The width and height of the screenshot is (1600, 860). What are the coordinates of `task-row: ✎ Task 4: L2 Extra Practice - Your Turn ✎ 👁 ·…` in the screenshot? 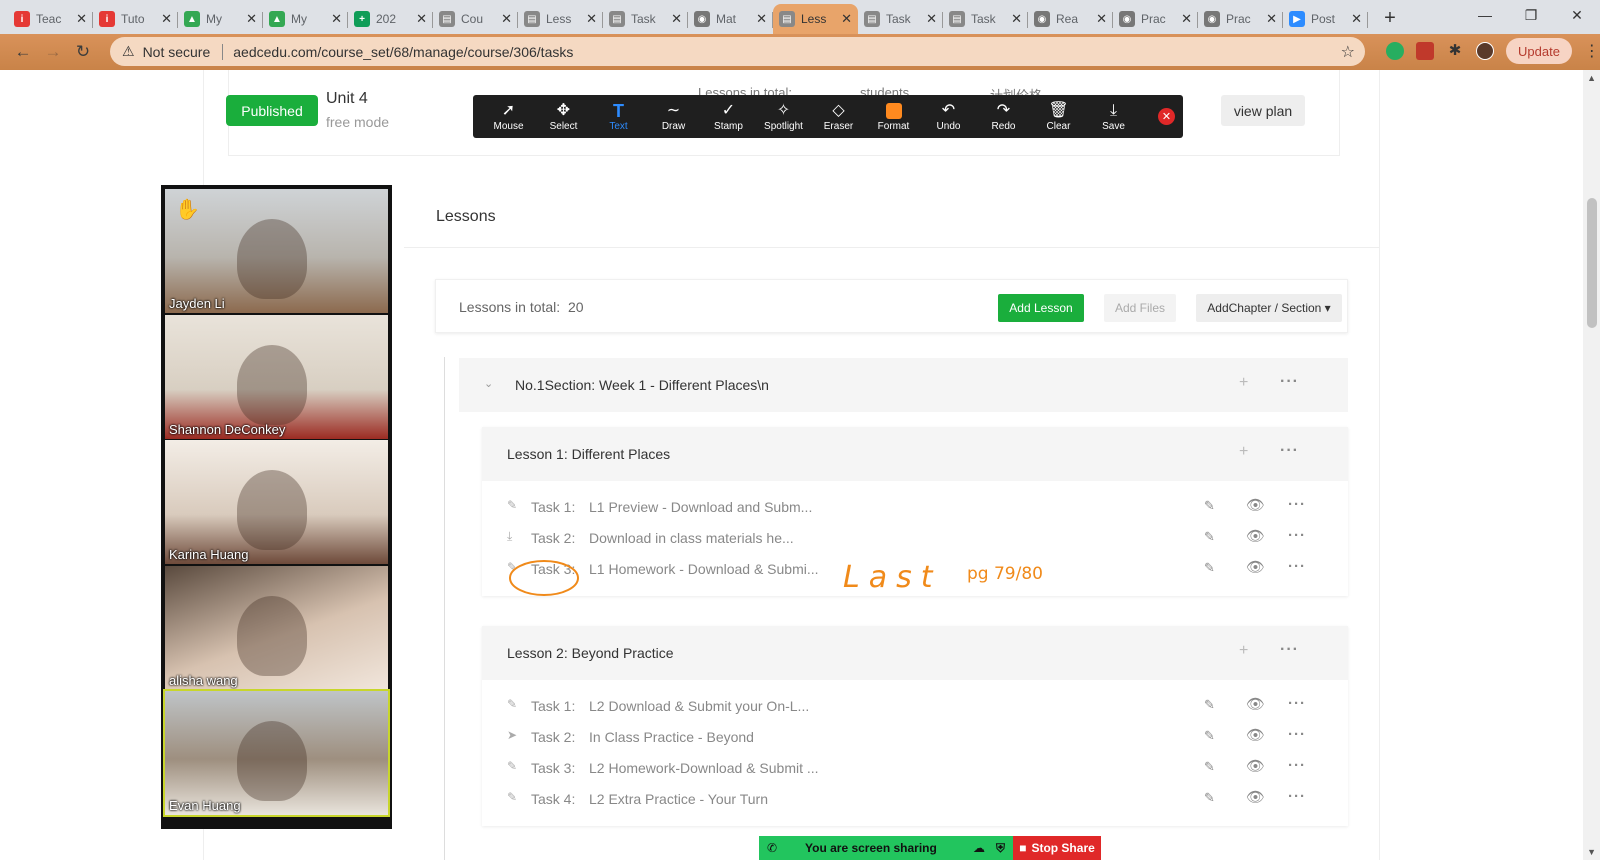 It's located at (915, 798).